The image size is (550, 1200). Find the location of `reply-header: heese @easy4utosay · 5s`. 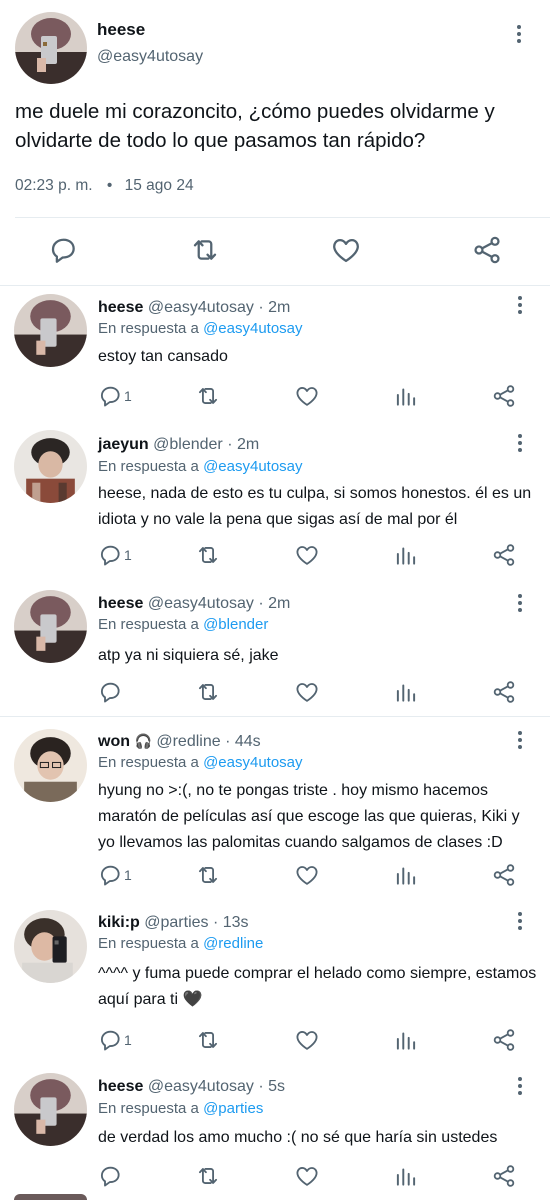

reply-header: heese @easy4utosay · 5s is located at coordinates (191, 1087).